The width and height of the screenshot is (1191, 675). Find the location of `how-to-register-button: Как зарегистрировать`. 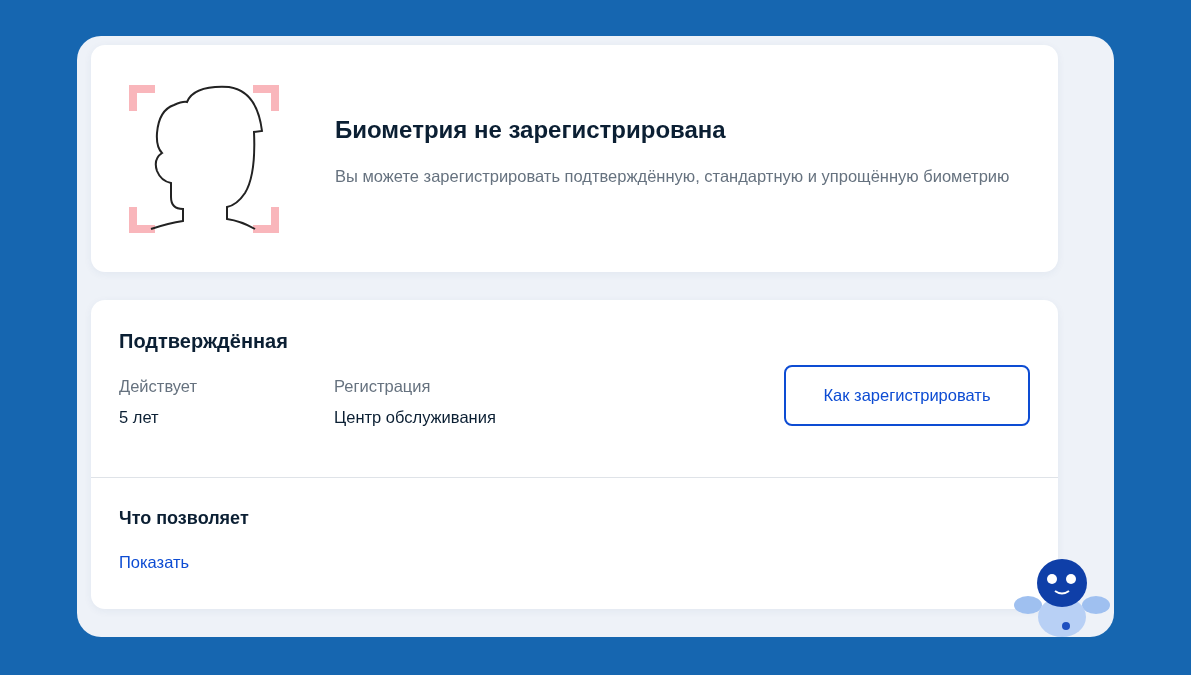

how-to-register-button: Как зарегистрировать is located at coordinates (907, 395).